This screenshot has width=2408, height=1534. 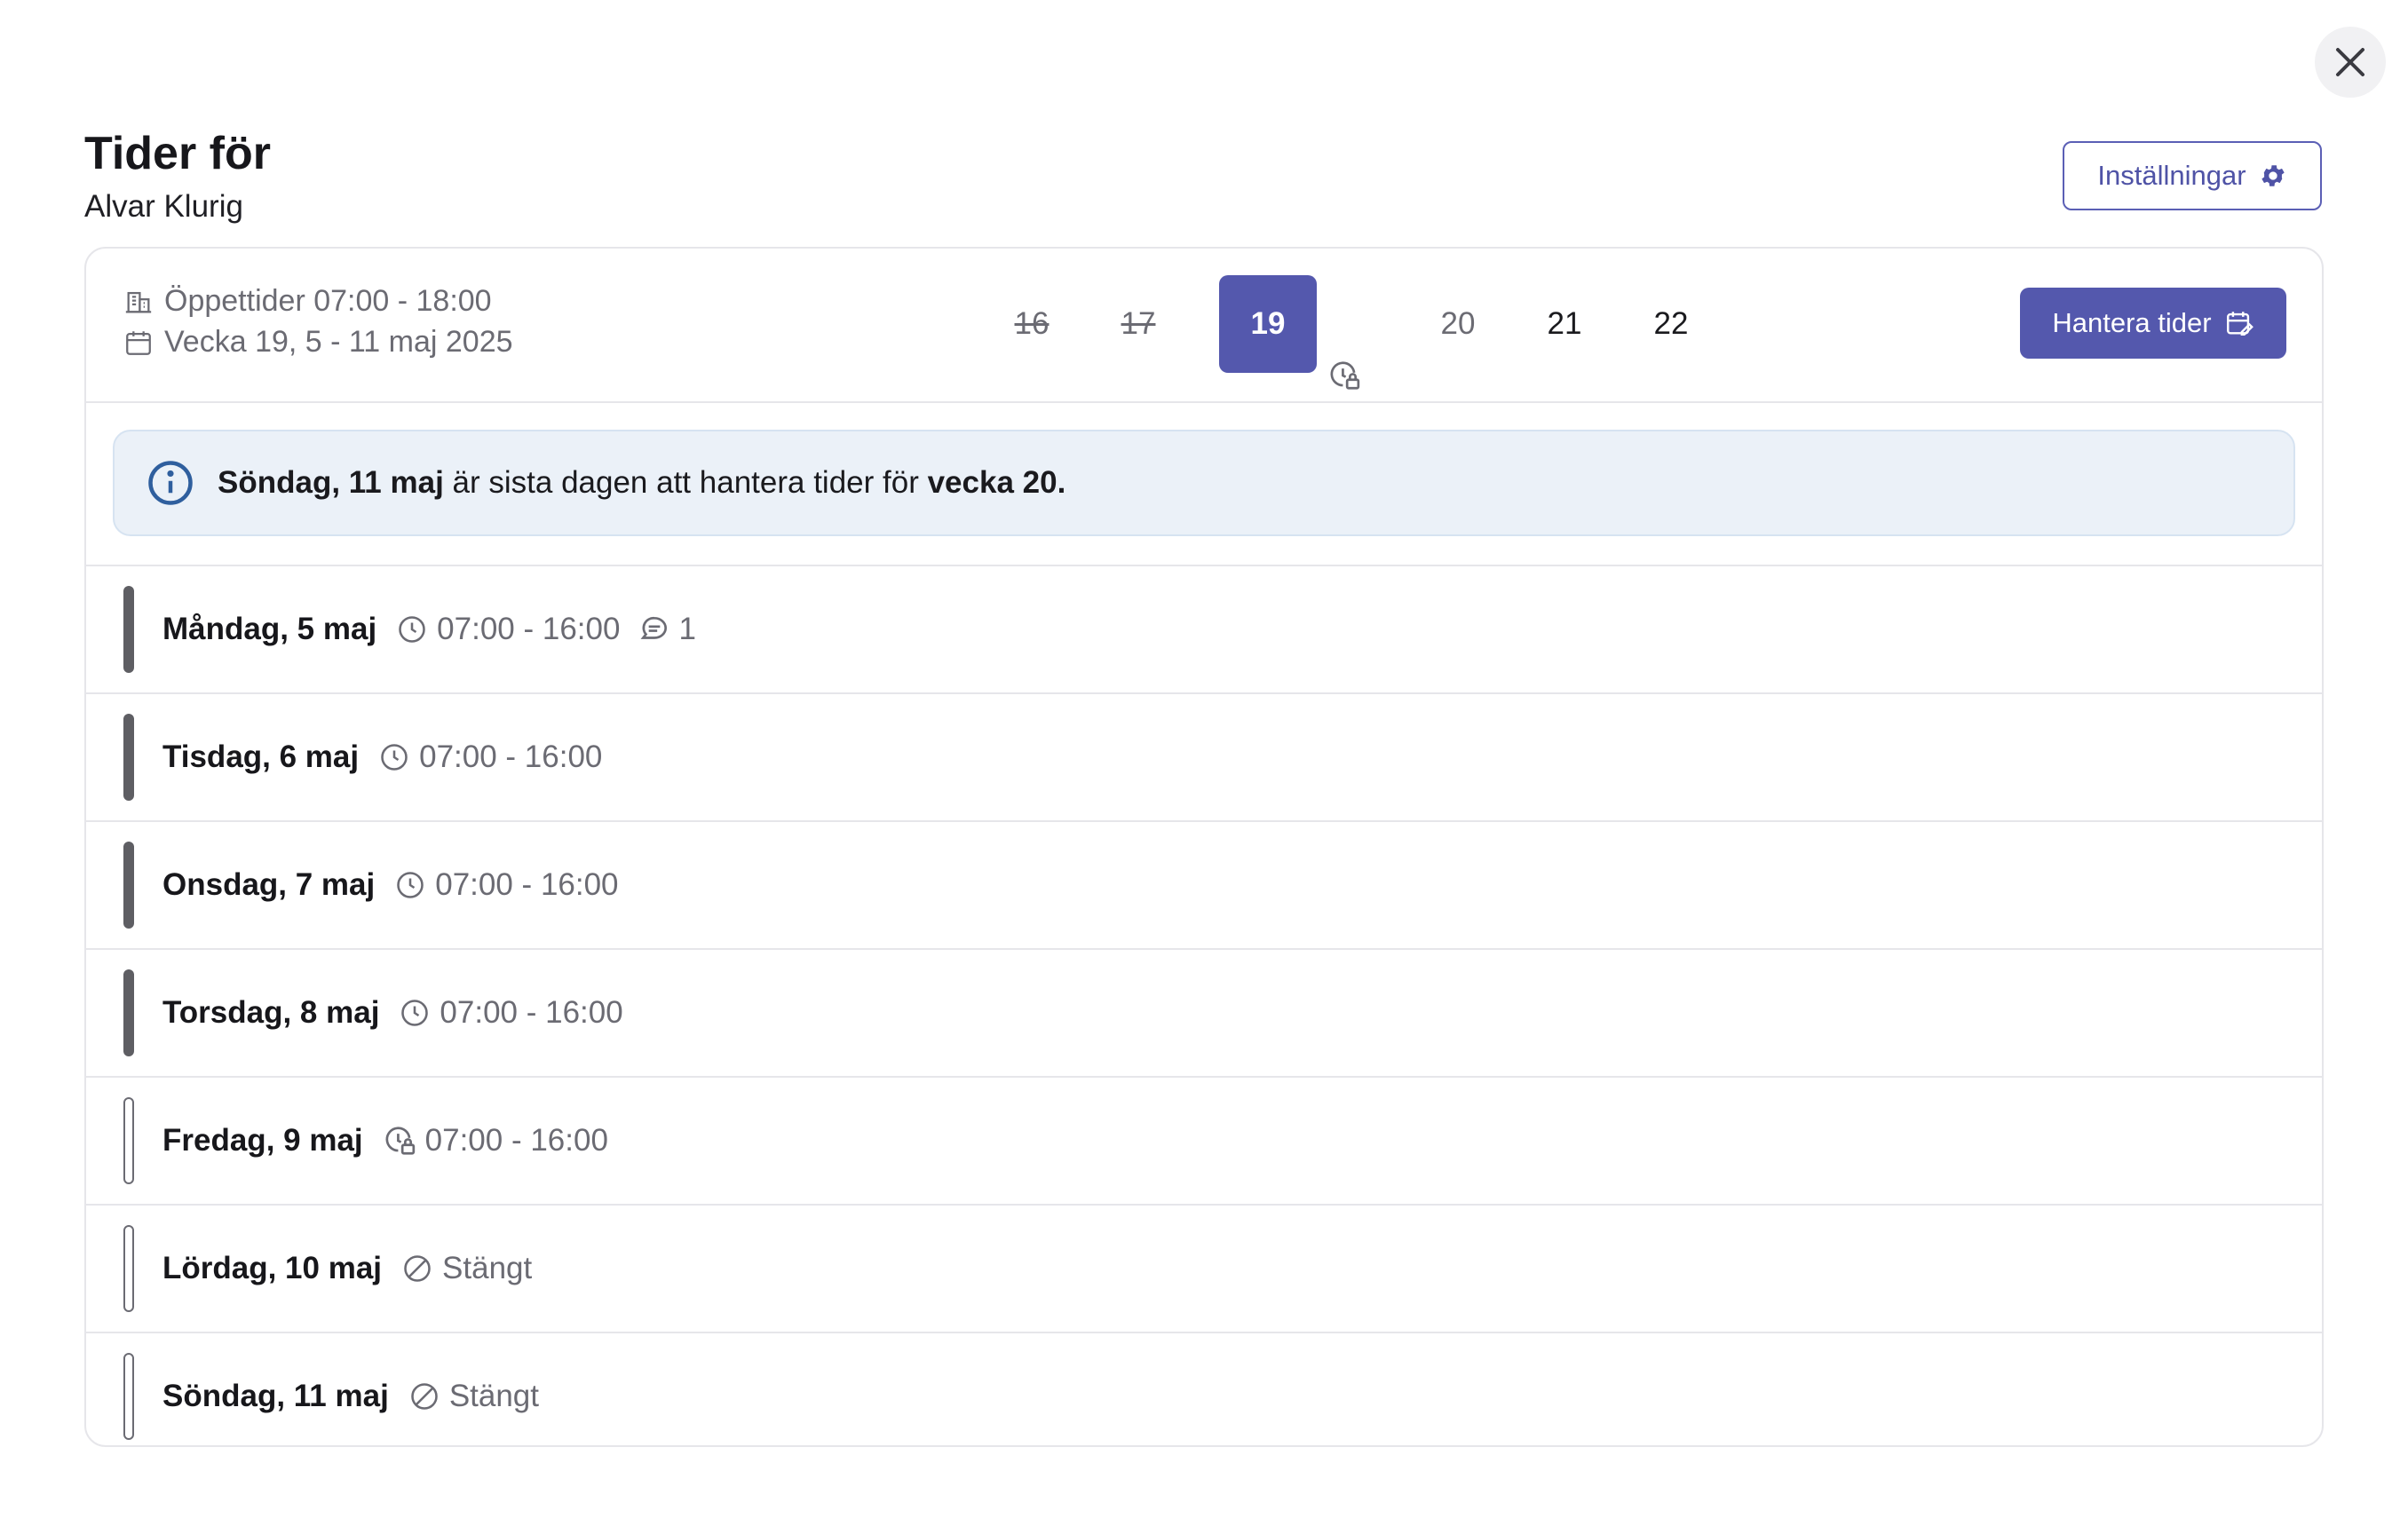 What do you see at coordinates (272, 1268) in the screenshot?
I see `day-name: Lördag, 10 maj` at bounding box center [272, 1268].